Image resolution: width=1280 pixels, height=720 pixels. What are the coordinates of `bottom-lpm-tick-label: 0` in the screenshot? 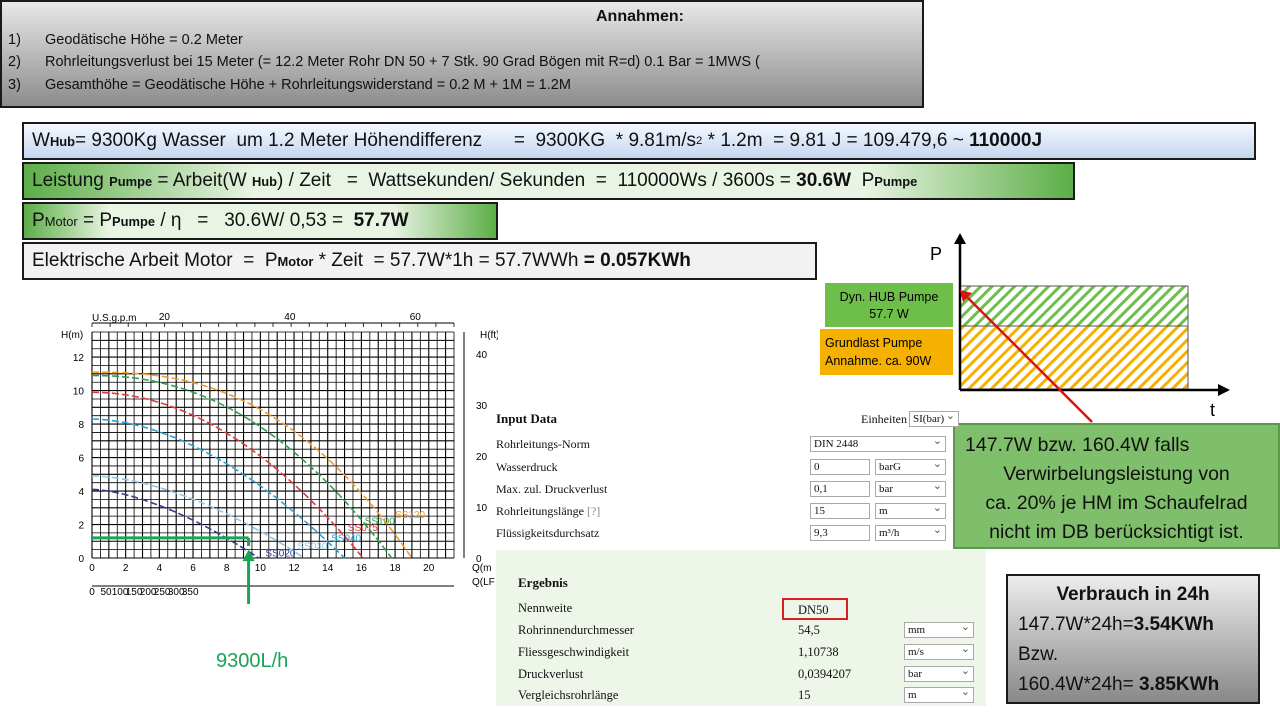 It's located at (92, 592).